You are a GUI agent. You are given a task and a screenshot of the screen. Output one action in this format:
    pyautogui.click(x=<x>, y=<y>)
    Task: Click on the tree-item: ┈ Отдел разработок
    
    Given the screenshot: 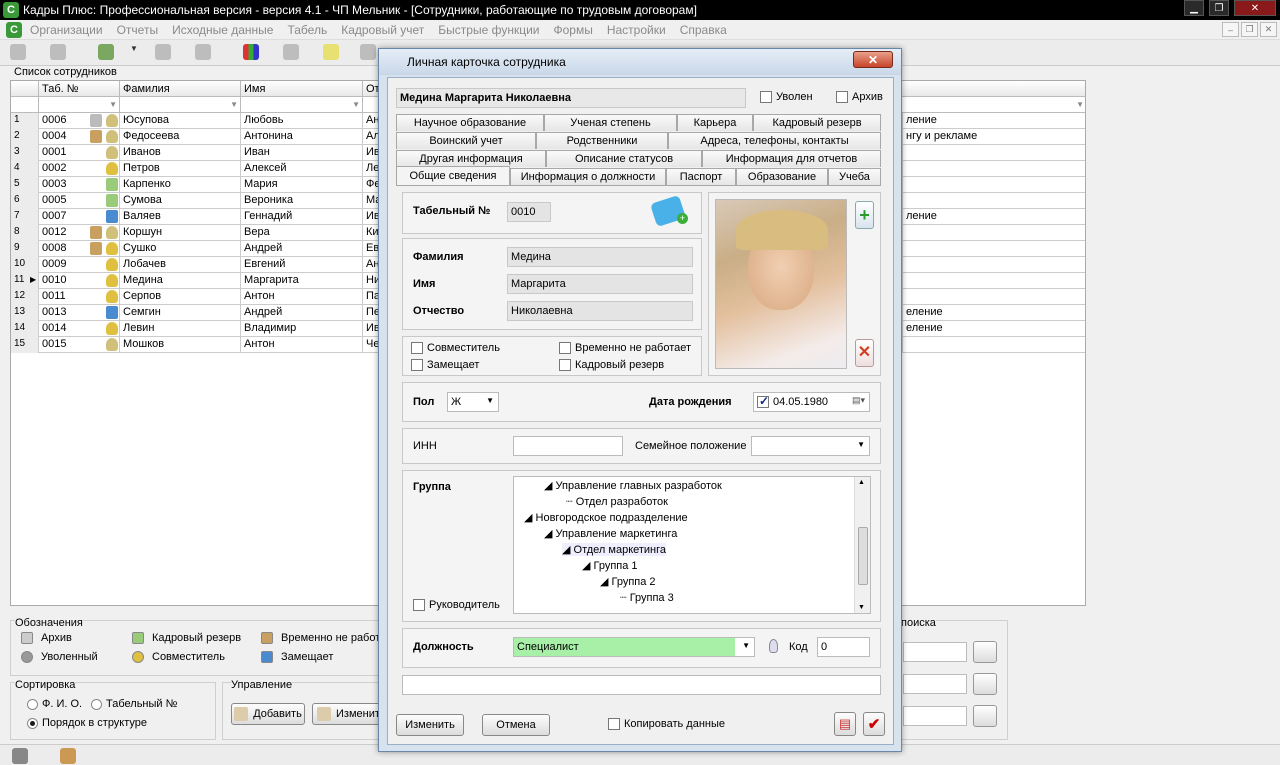 What is the action you would take?
    pyautogui.click(x=617, y=501)
    